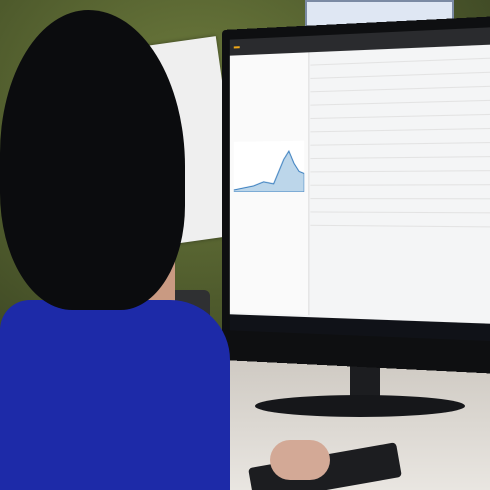 The width and height of the screenshot is (490, 490). I want to click on left-panel, so click(269, 184).